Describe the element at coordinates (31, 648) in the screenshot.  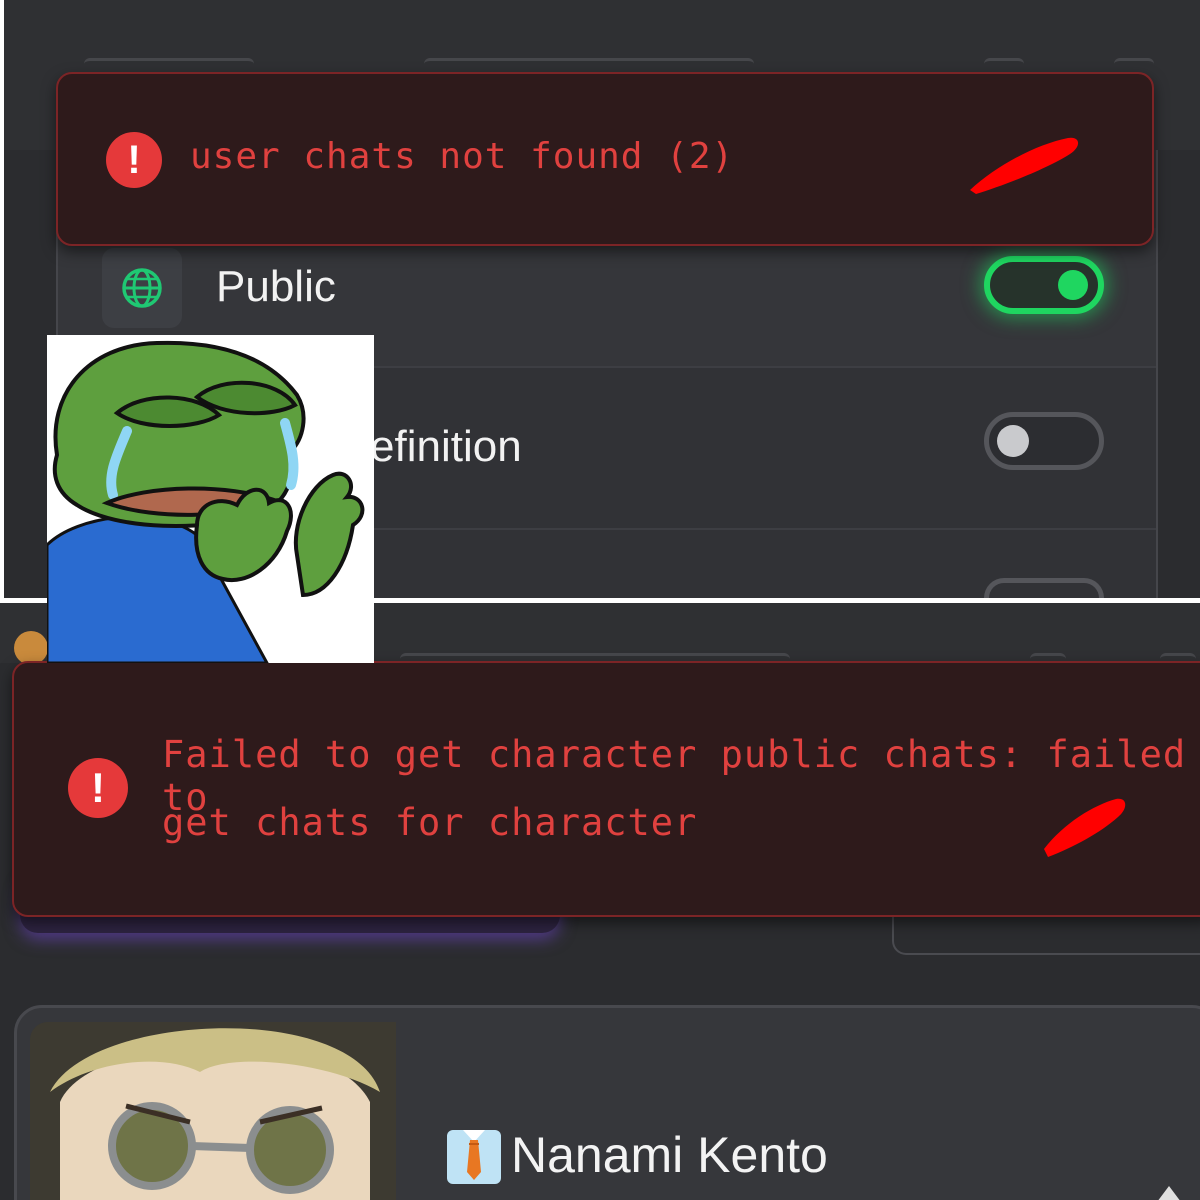
I see `avatar` at that location.